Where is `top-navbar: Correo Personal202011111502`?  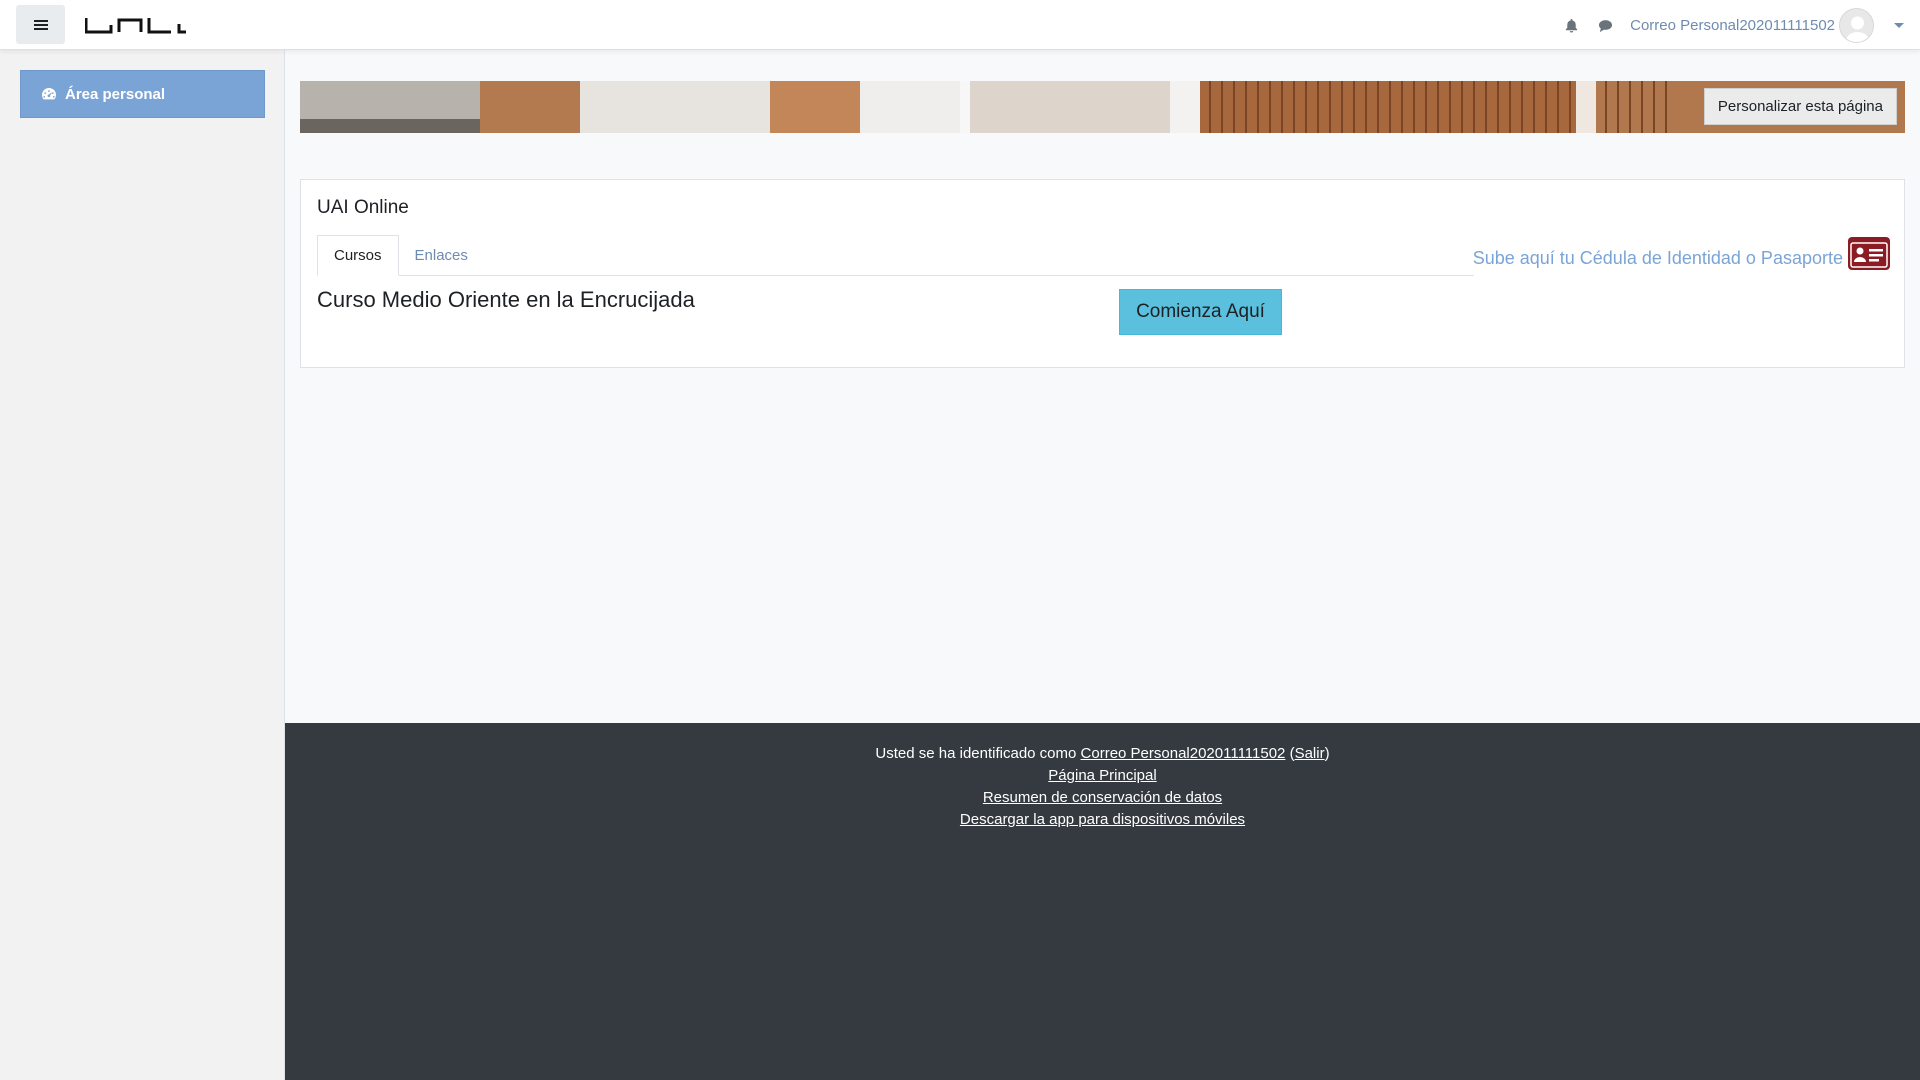
top-navbar: Correo Personal202011111502 is located at coordinates (960, 25).